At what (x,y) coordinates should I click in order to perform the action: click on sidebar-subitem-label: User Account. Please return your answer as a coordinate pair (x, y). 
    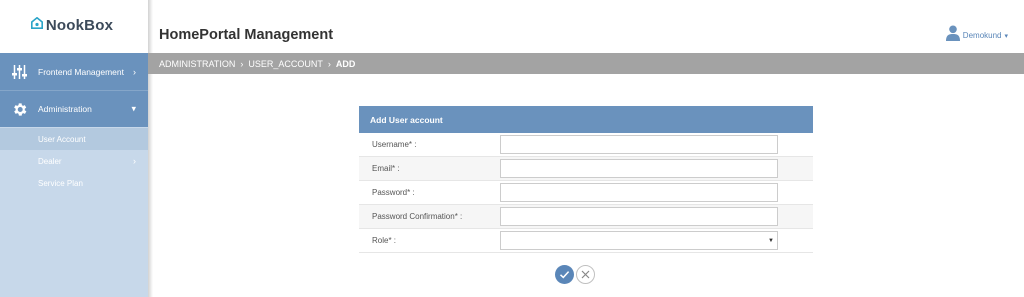
    Looking at the image, I should click on (62, 139).